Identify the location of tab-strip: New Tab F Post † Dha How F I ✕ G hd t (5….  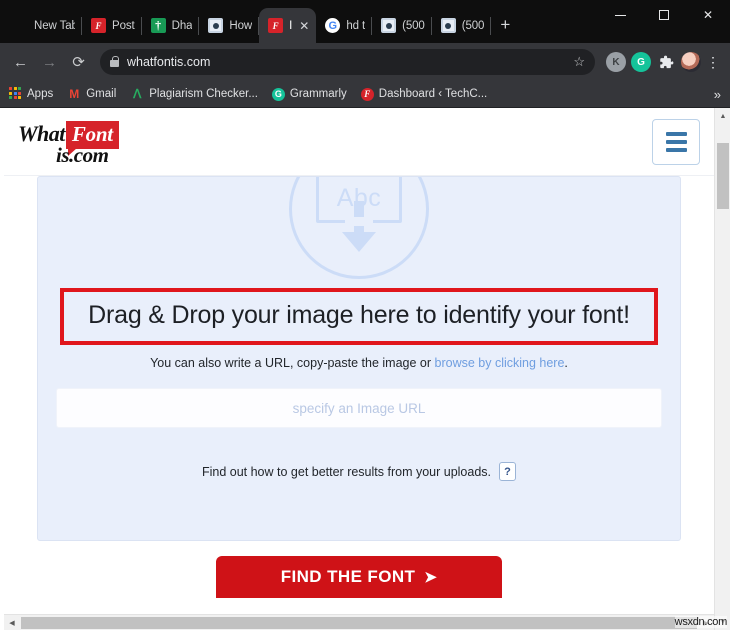
(365, 21).